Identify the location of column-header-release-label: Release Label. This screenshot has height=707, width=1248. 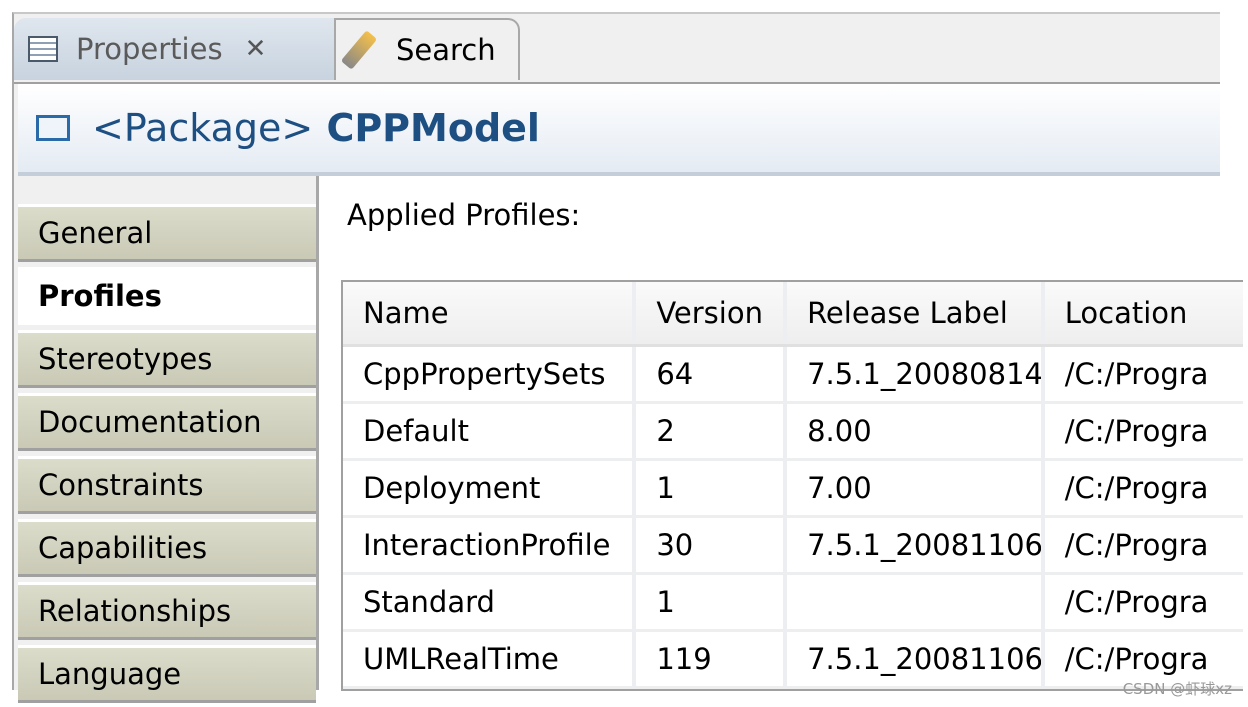
(916, 313).